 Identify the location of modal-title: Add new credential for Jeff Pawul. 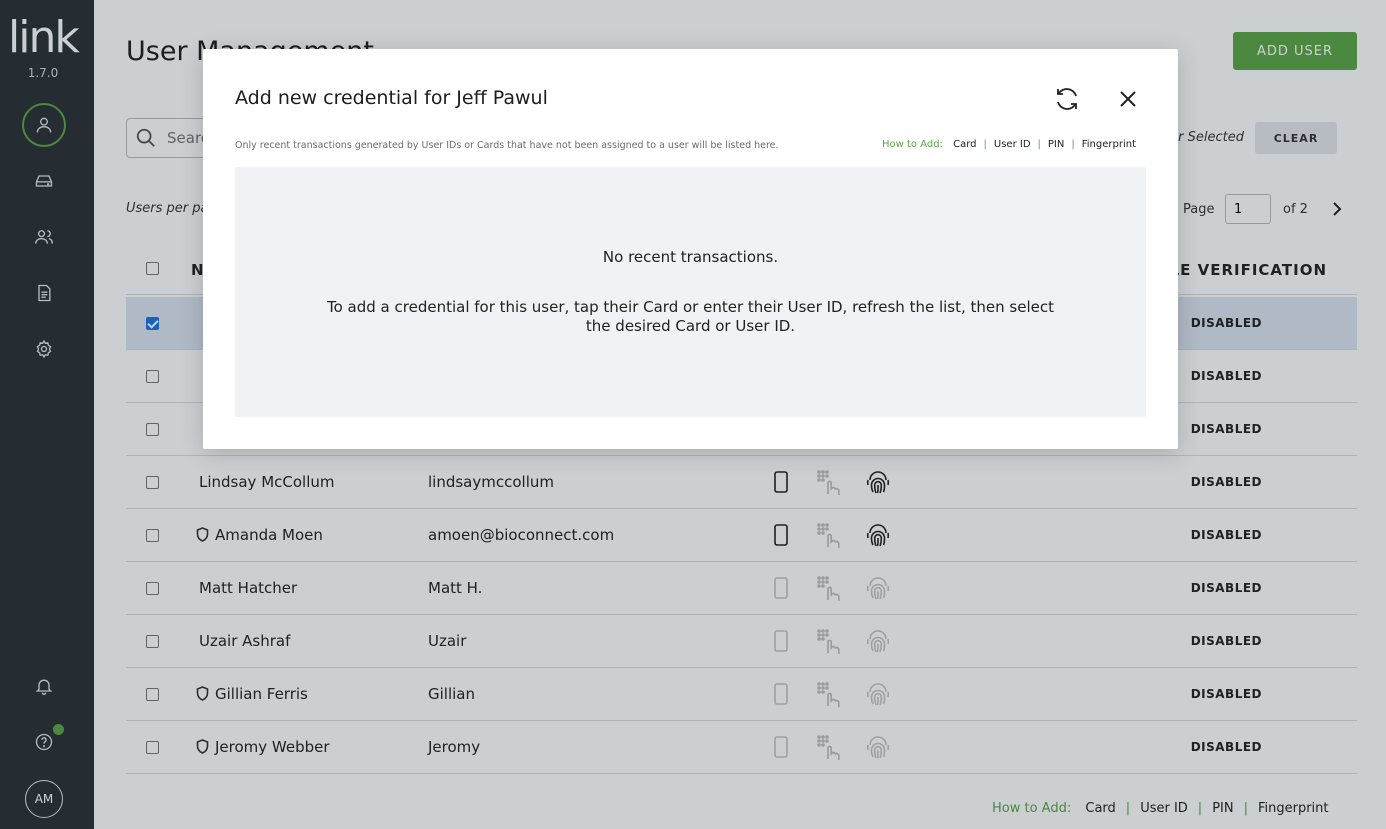
(391, 98).